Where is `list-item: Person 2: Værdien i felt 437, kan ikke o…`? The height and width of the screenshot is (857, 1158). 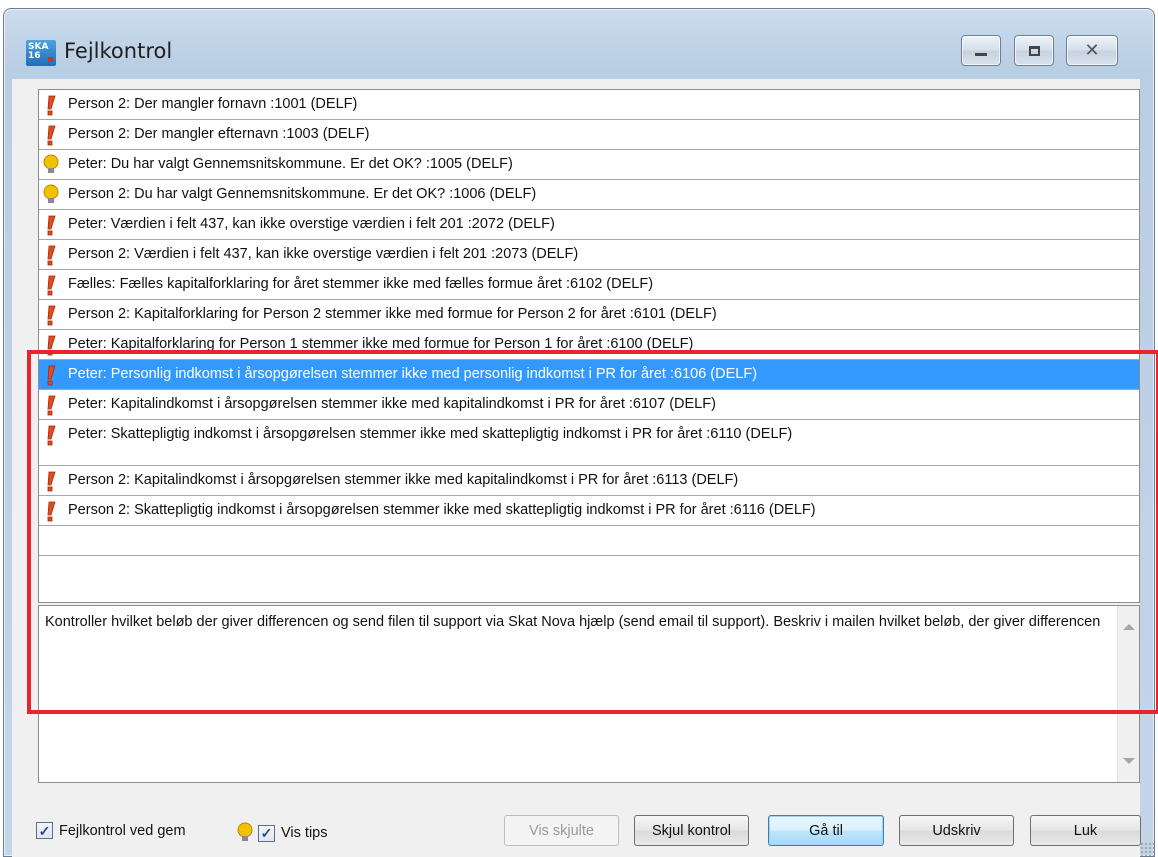 list-item: Person 2: Værdien i felt 437, kan ikke o… is located at coordinates (589, 255).